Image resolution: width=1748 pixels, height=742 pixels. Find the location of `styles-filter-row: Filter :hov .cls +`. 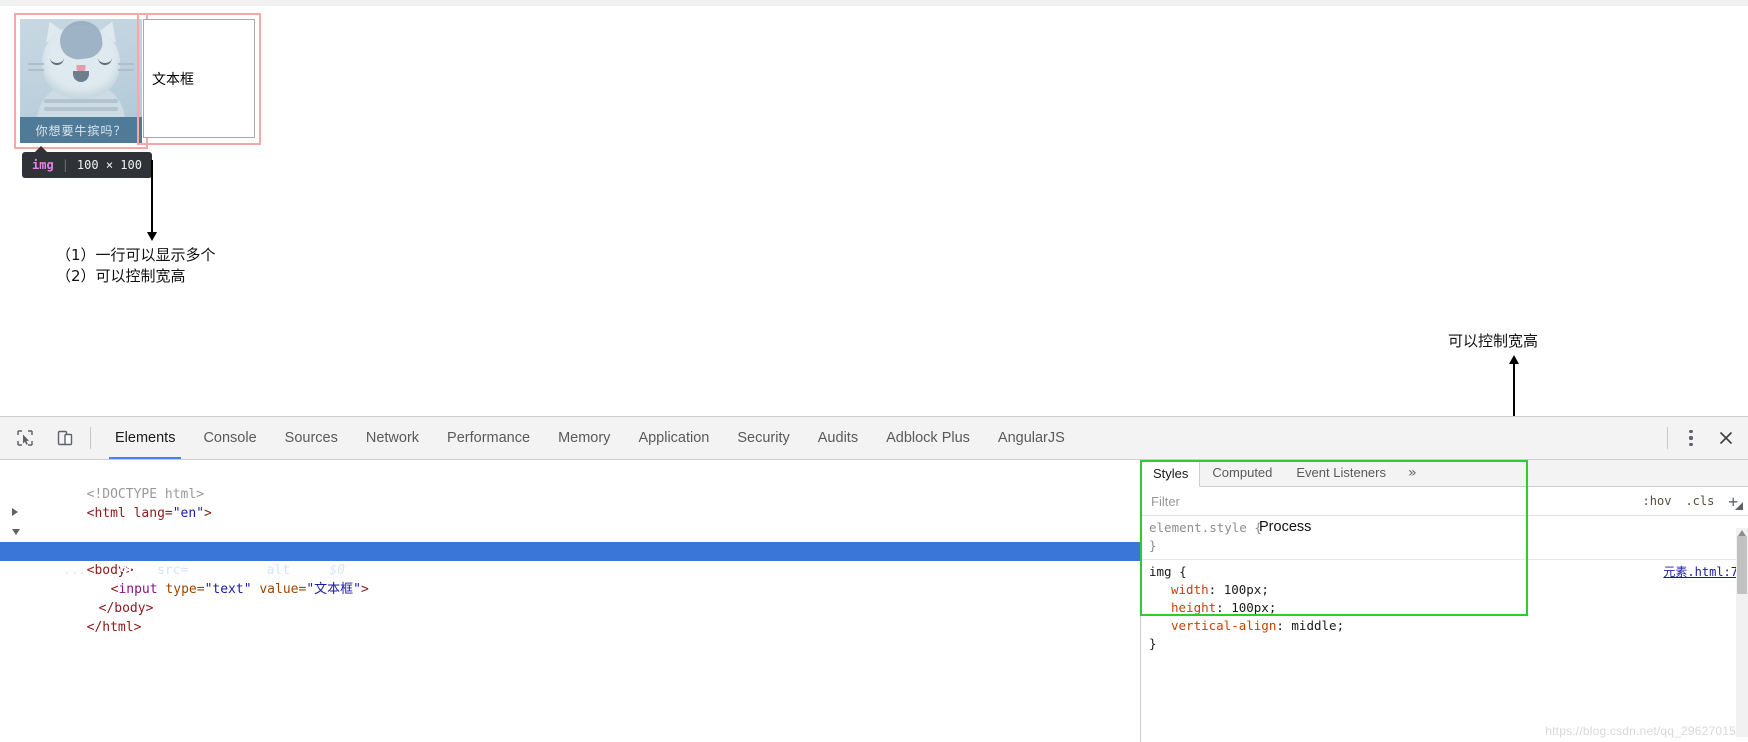

styles-filter-row: Filter :hov .cls + is located at coordinates (1444, 501).